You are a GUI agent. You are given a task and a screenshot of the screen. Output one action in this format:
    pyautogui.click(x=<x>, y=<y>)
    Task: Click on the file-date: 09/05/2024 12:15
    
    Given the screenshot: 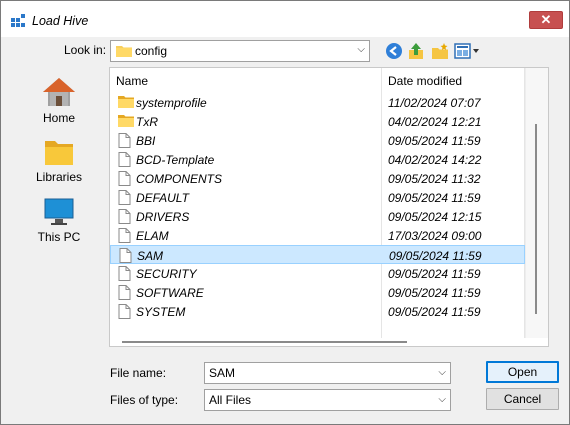 What is the action you would take?
    pyautogui.click(x=435, y=217)
    